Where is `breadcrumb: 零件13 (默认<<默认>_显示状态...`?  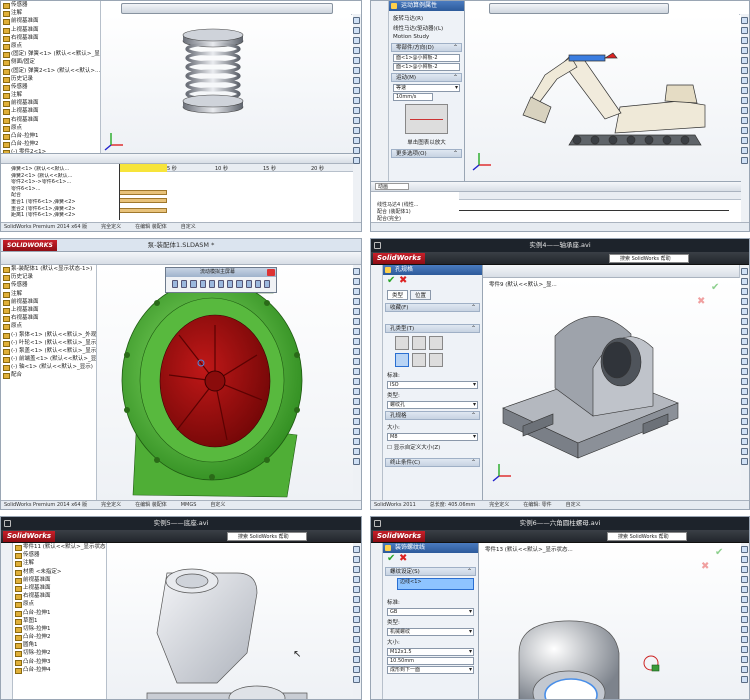 breadcrumb: 零件13 (默认<<默认>_显示状态... is located at coordinates (529, 549).